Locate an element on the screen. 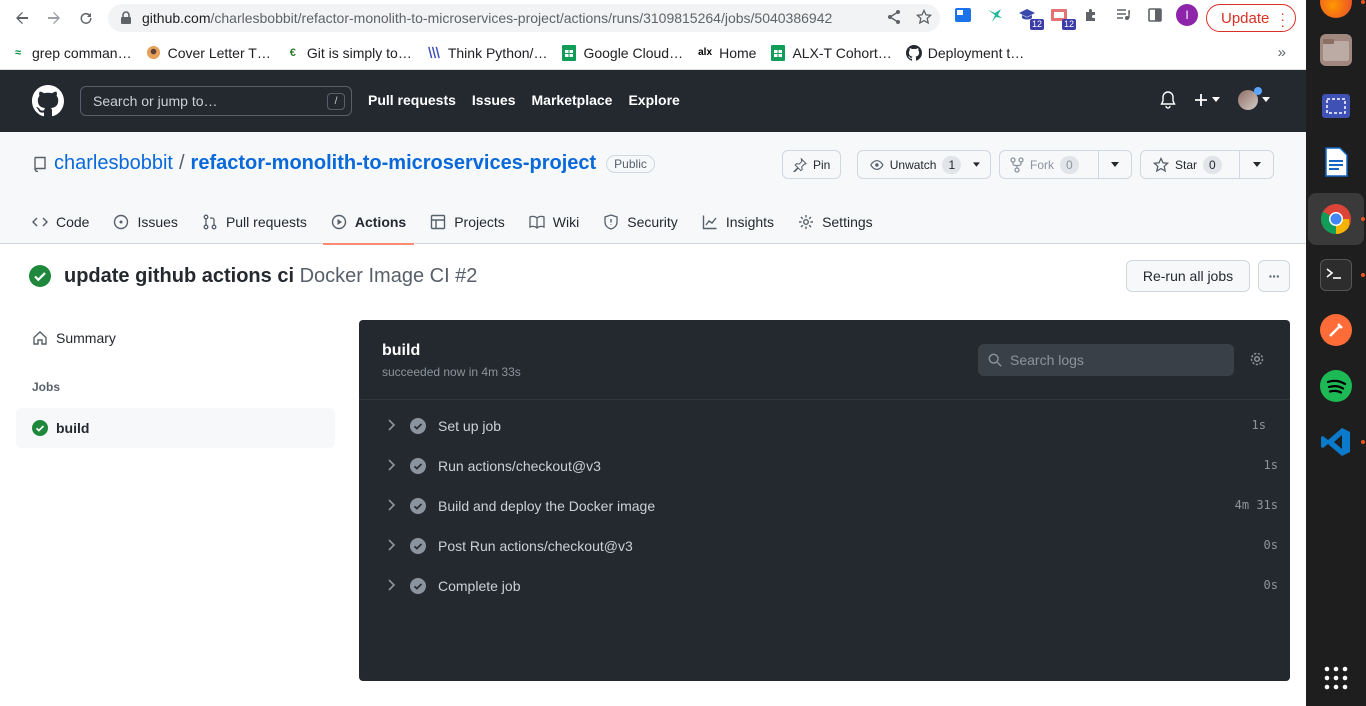 This screenshot has height=706, width=1366. tab-label: Pull requests is located at coordinates (266, 222).